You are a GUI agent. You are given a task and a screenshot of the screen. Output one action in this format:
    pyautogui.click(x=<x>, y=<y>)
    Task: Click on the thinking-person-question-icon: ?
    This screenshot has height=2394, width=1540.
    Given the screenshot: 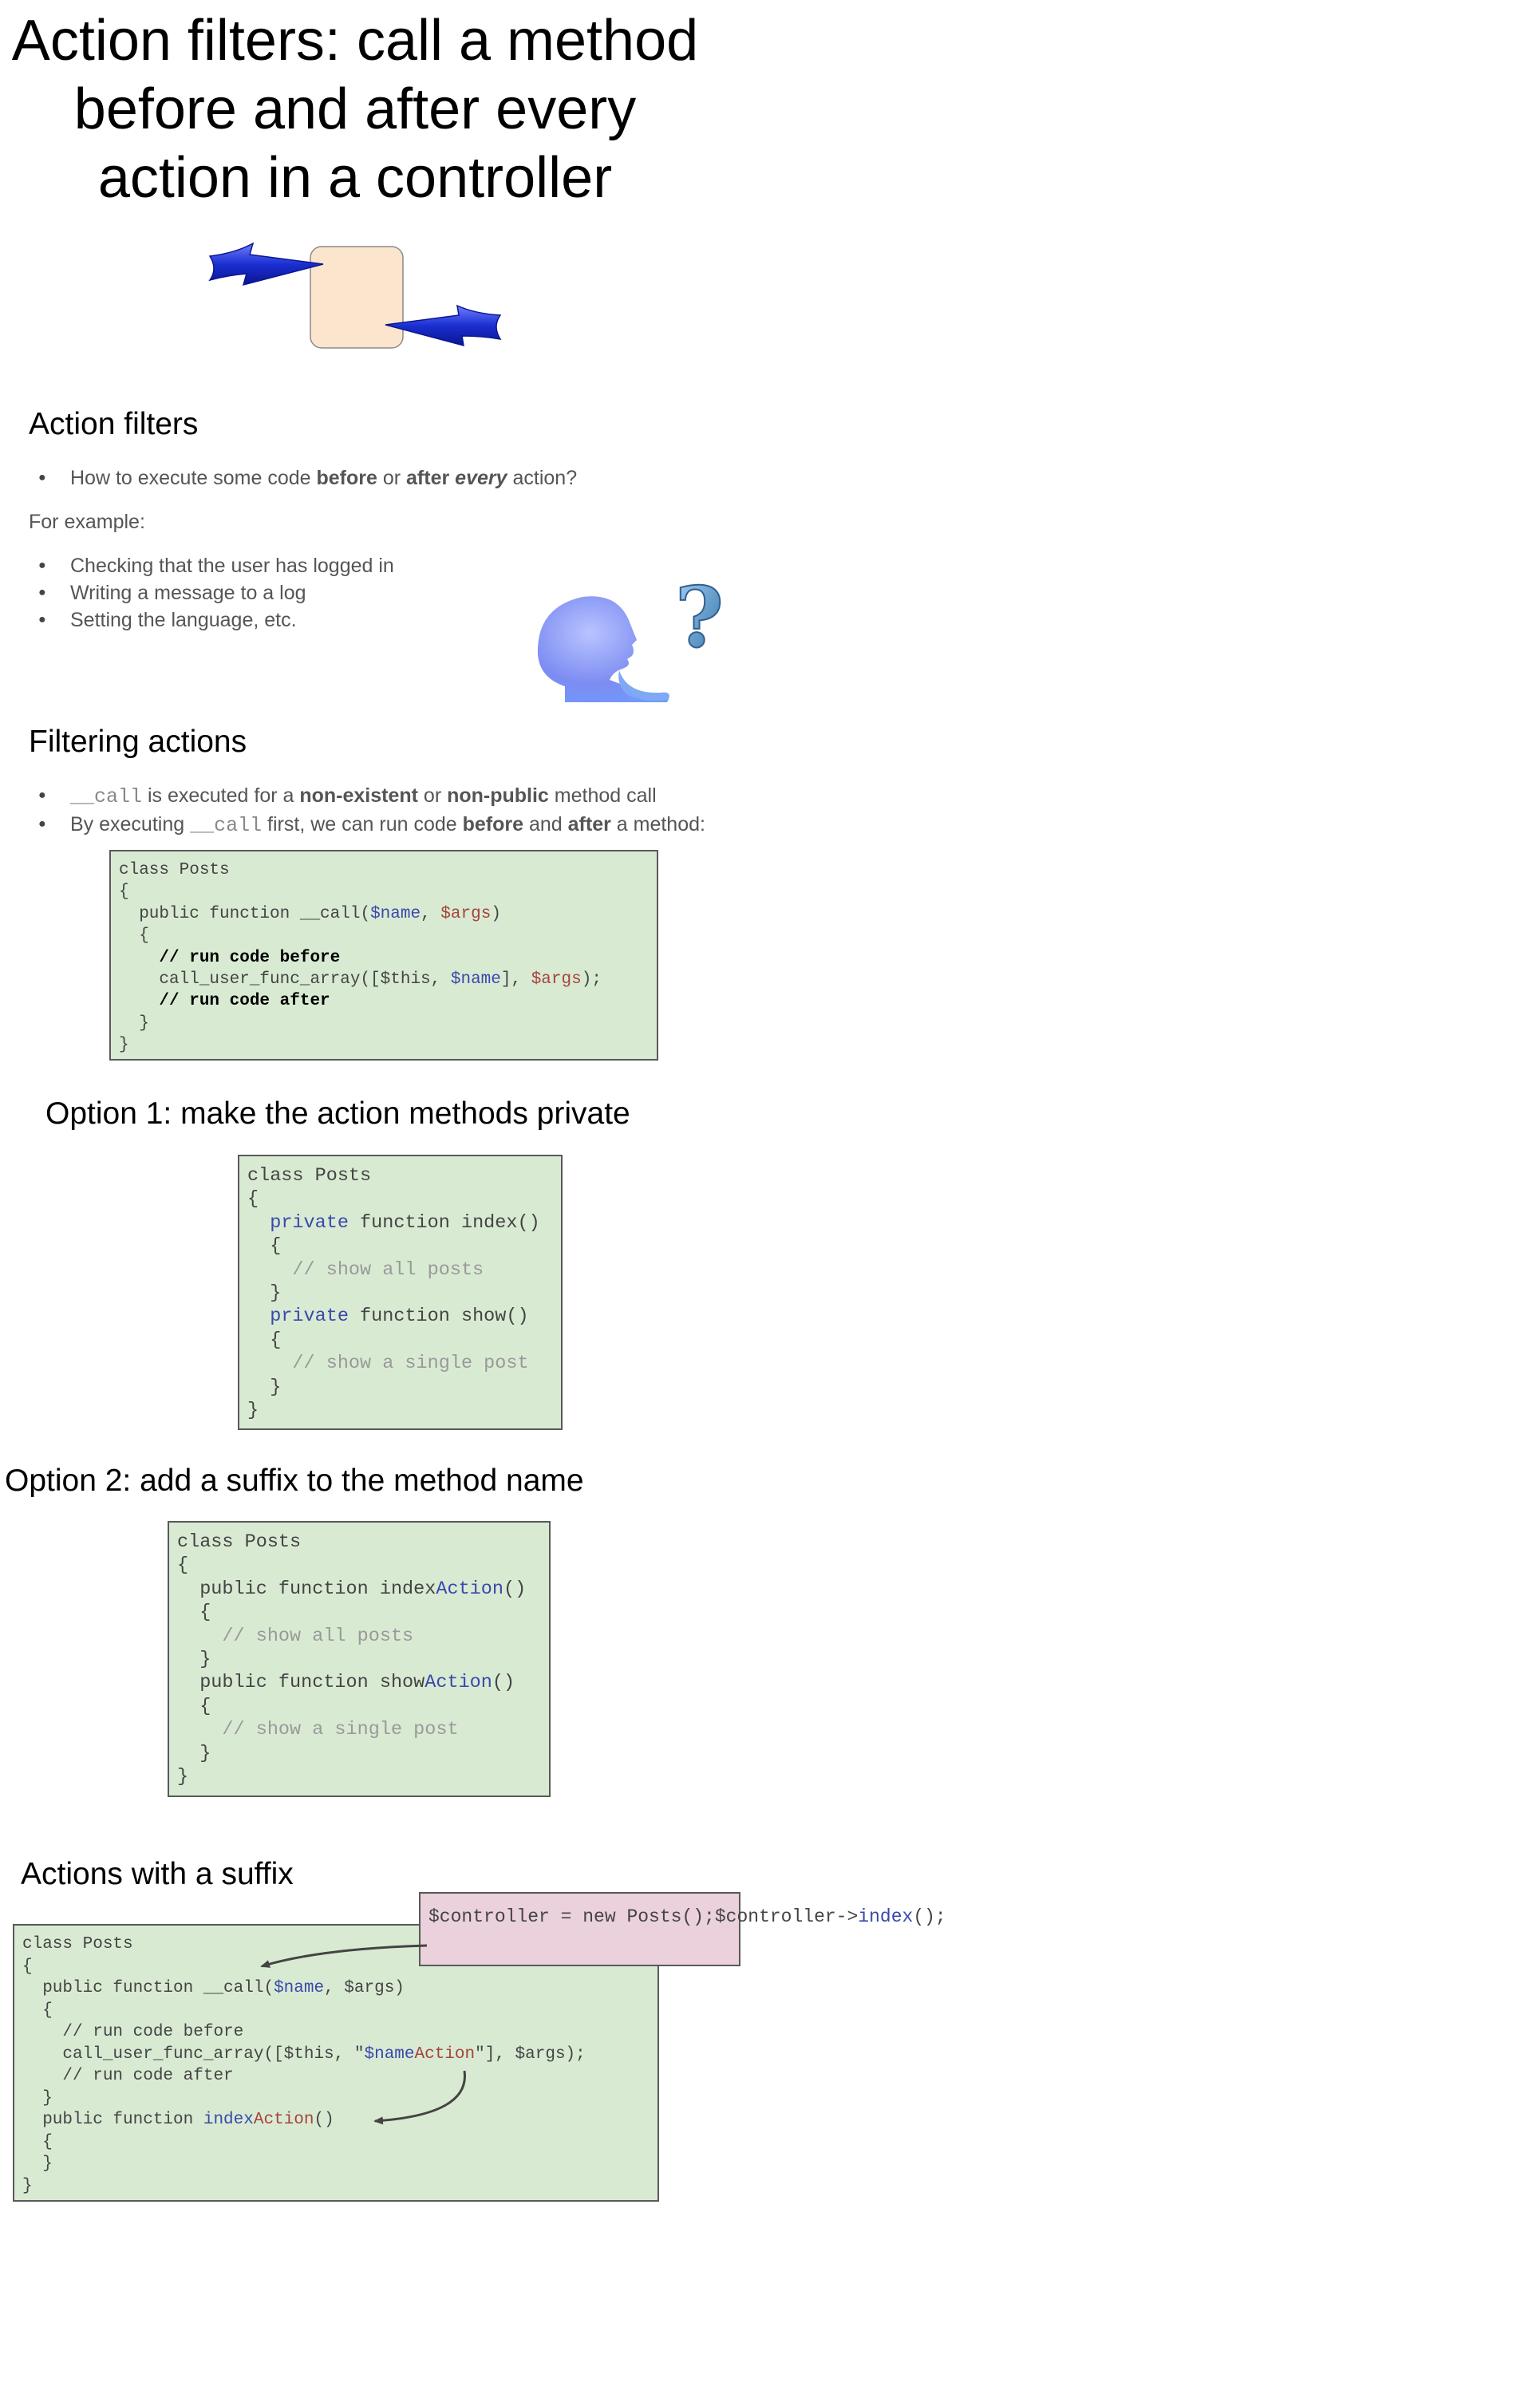 What is the action you would take?
    pyautogui.click(x=631, y=638)
    